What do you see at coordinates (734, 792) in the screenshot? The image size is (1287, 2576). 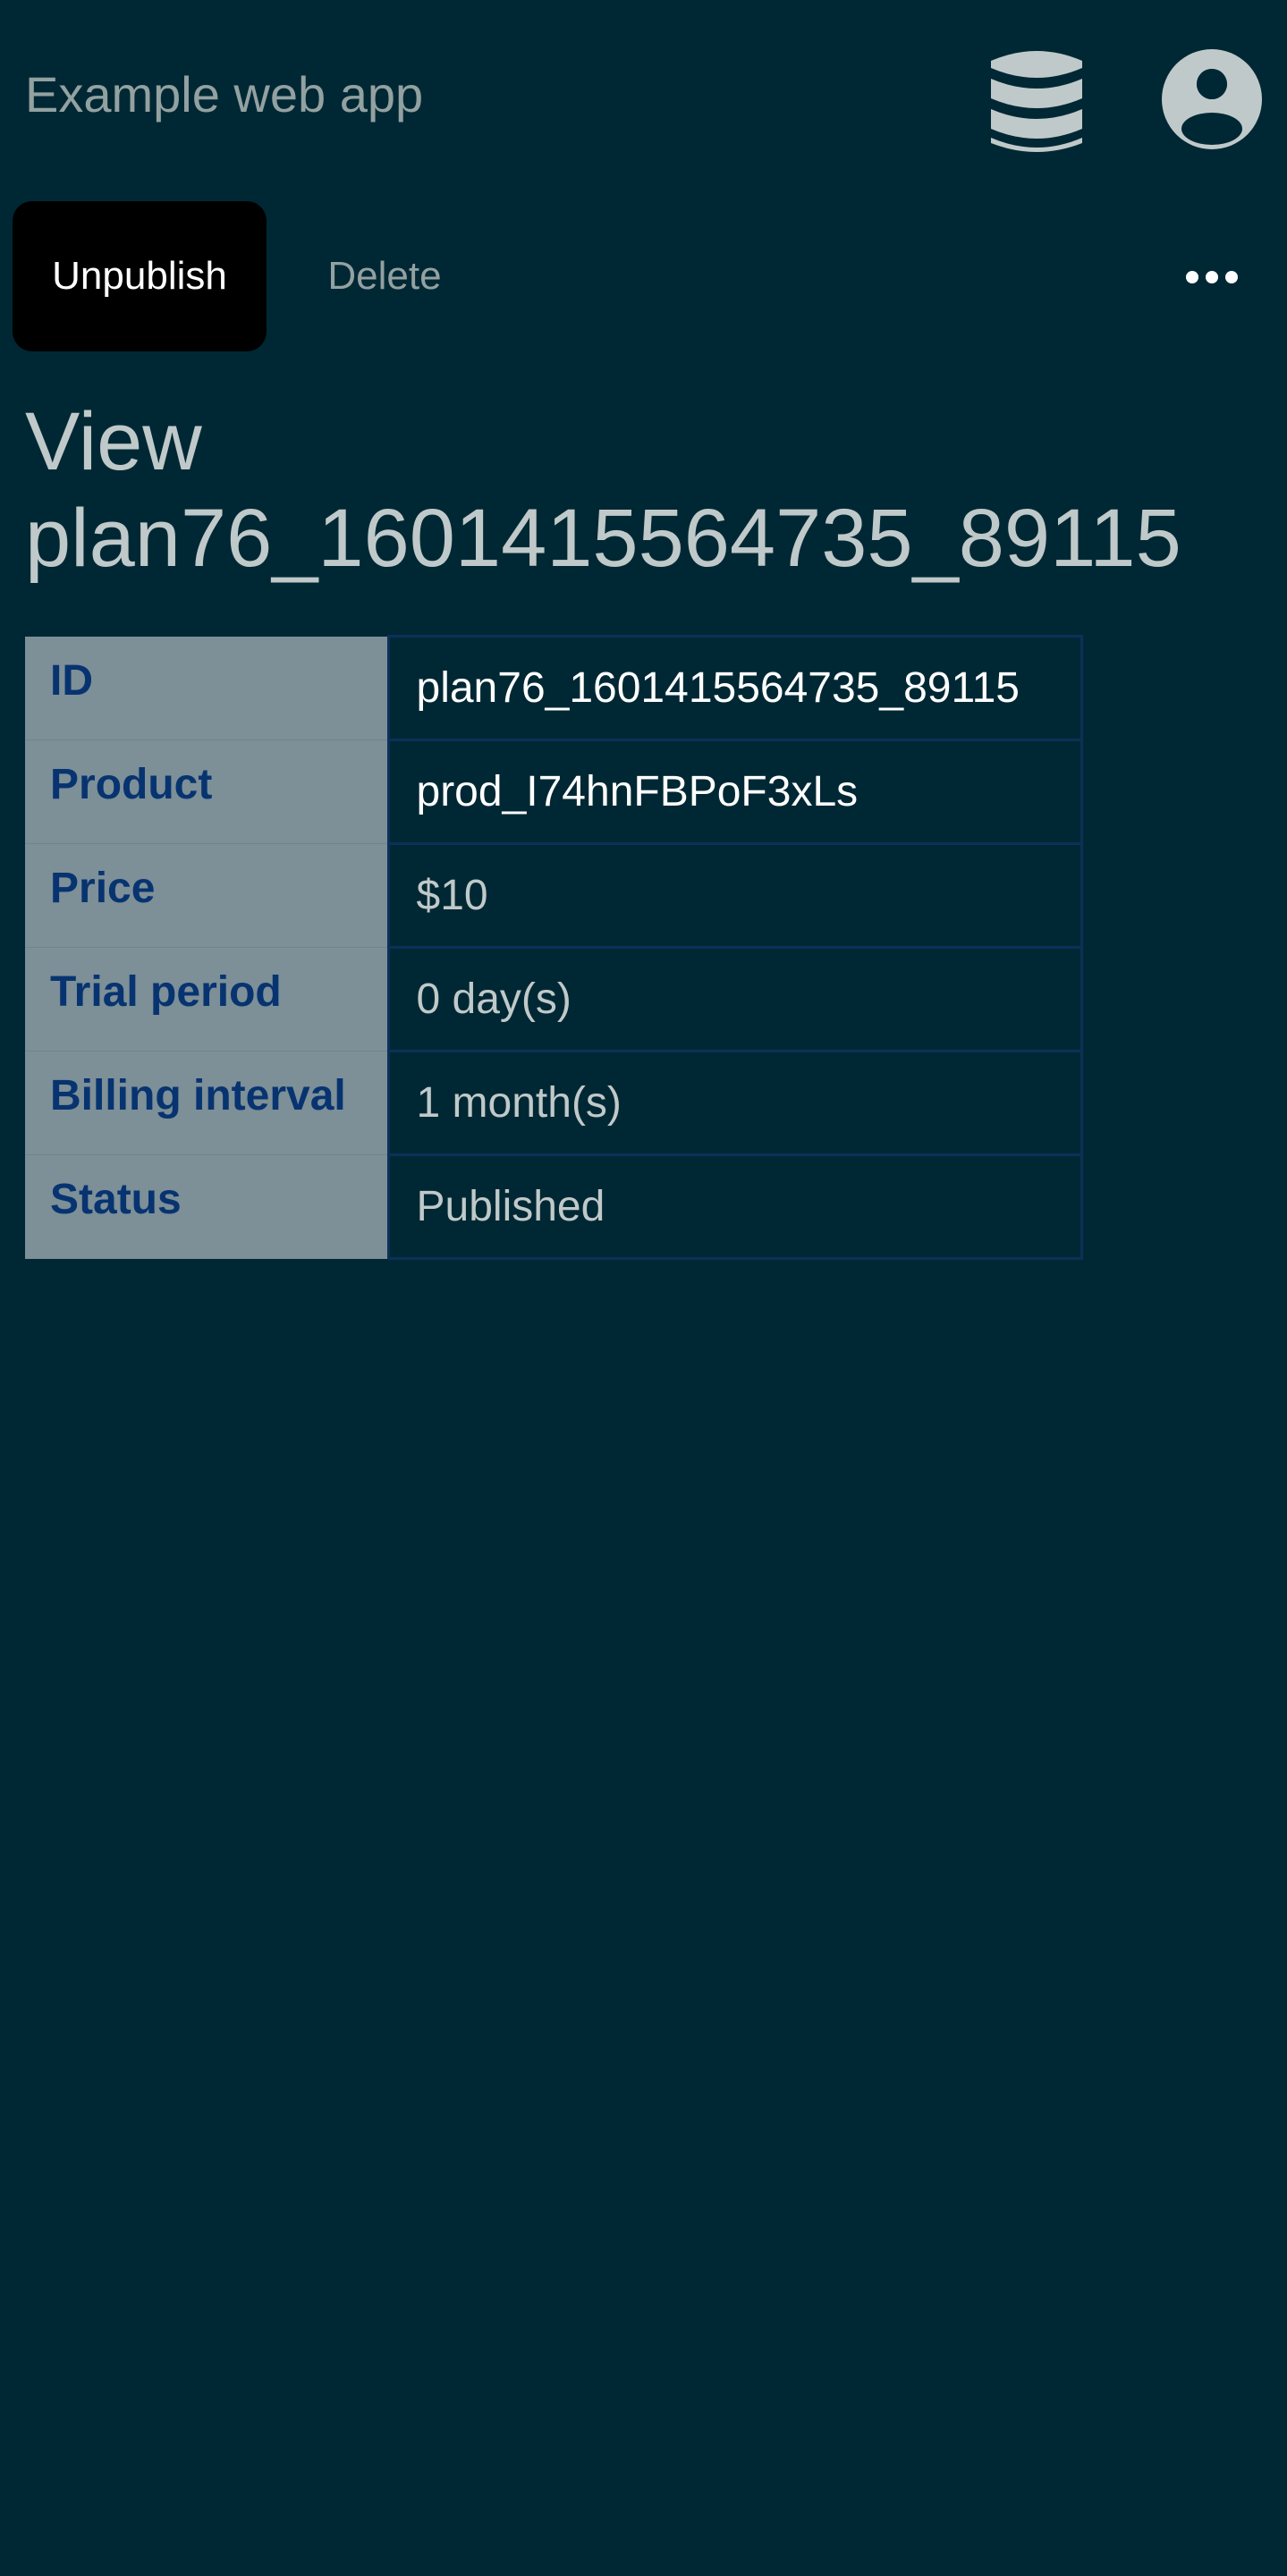 I see `row-value-product-link: prod_I74hnFBPoF3xLs` at bounding box center [734, 792].